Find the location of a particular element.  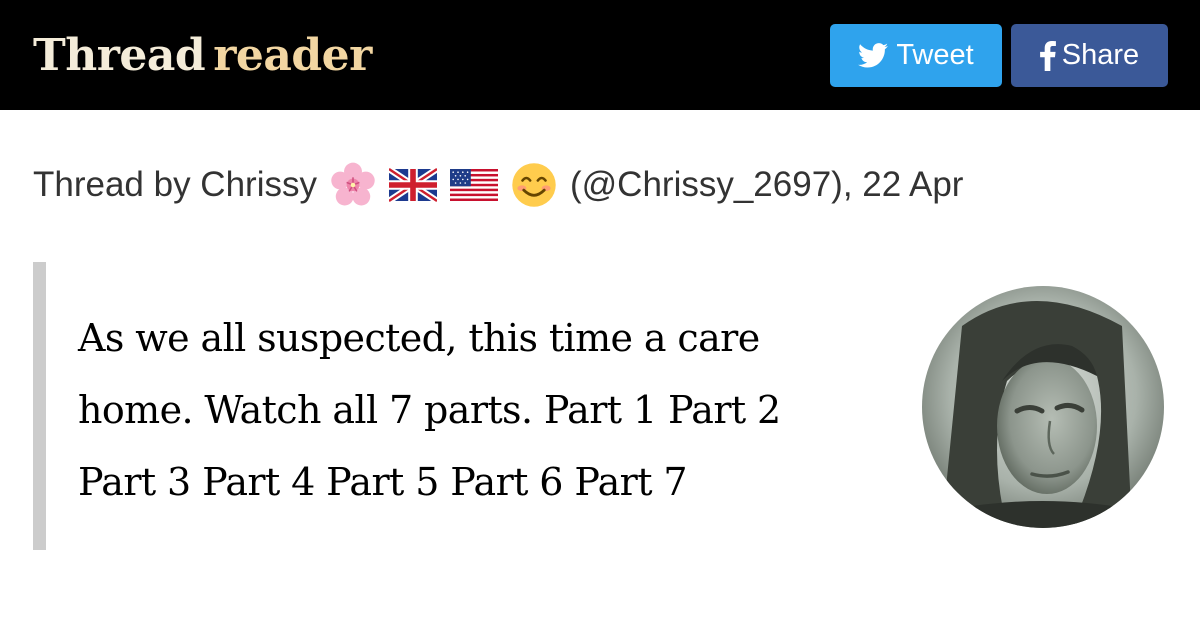

share-button: Share is located at coordinates (1089, 55).